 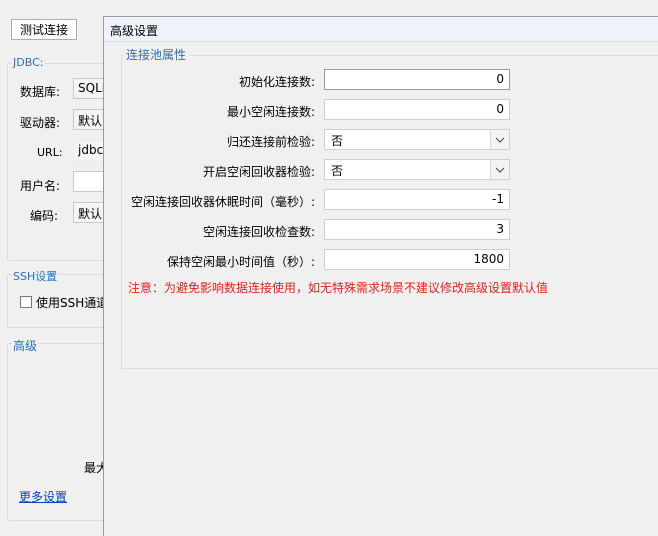 What do you see at coordinates (337, 141) in the screenshot?
I see `test-on-return-value: 否` at bounding box center [337, 141].